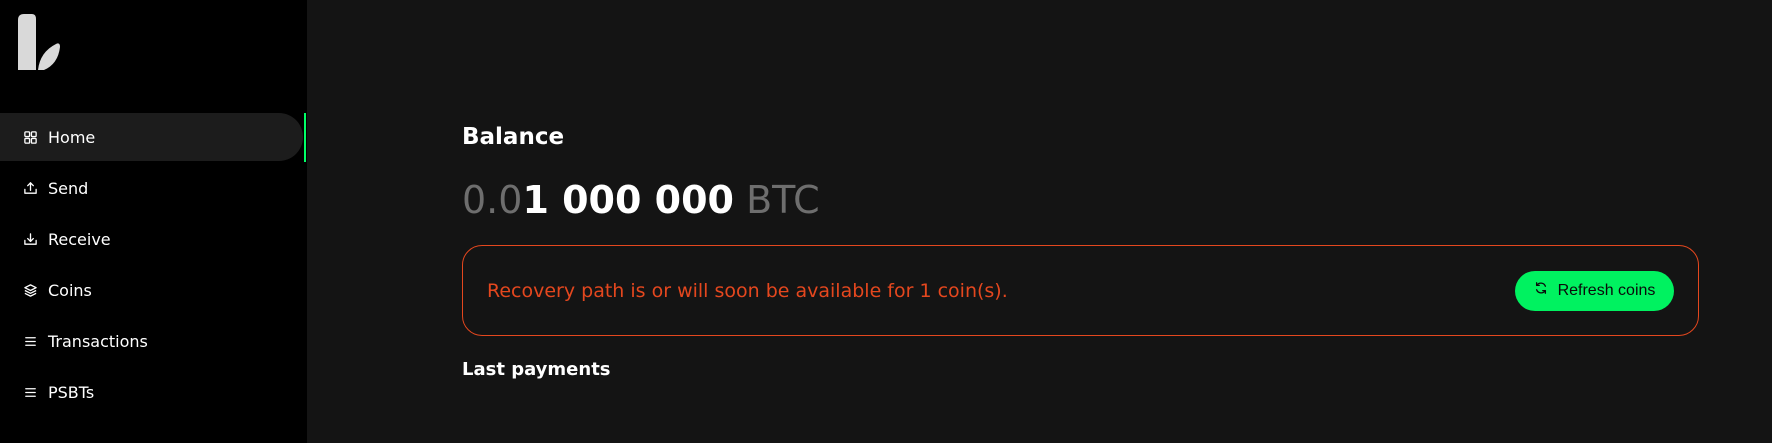 The height and width of the screenshot is (443, 1772). What do you see at coordinates (71, 392) in the screenshot?
I see `sidebar-item-label: PSBTs` at bounding box center [71, 392].